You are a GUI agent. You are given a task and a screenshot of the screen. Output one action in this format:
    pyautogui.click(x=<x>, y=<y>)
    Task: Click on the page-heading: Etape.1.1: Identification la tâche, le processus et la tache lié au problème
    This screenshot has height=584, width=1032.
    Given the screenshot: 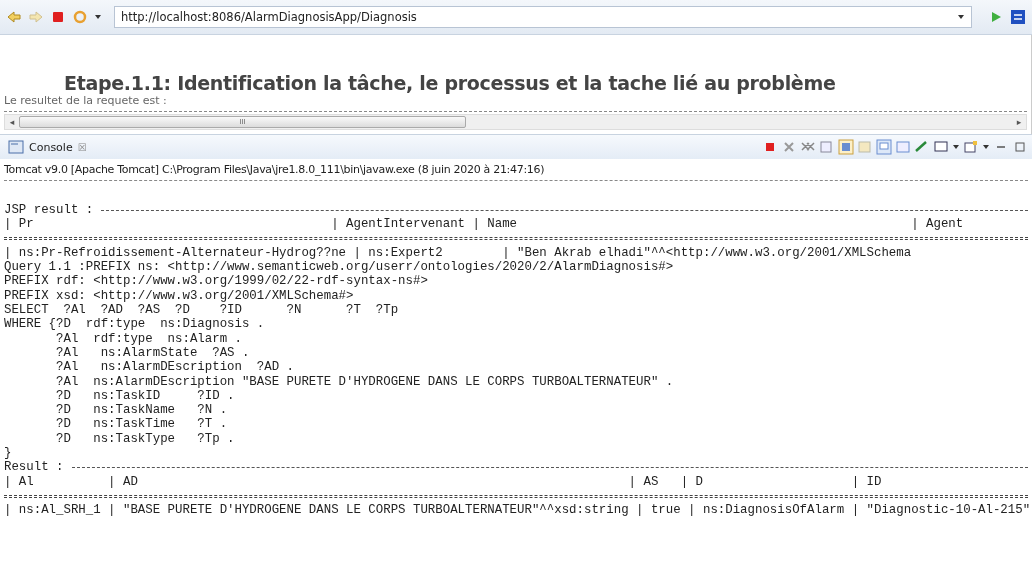 What is the action you would take?
    pyautogui.click(x=450, y=83)
    